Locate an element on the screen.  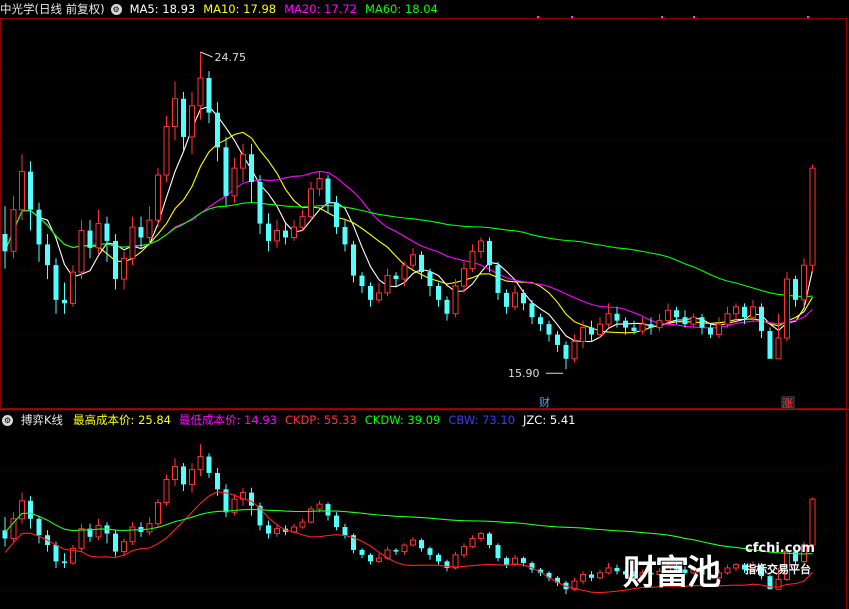
legend-low-cost: 最低成本价: 14.93 is located at coordinates (228, 420).